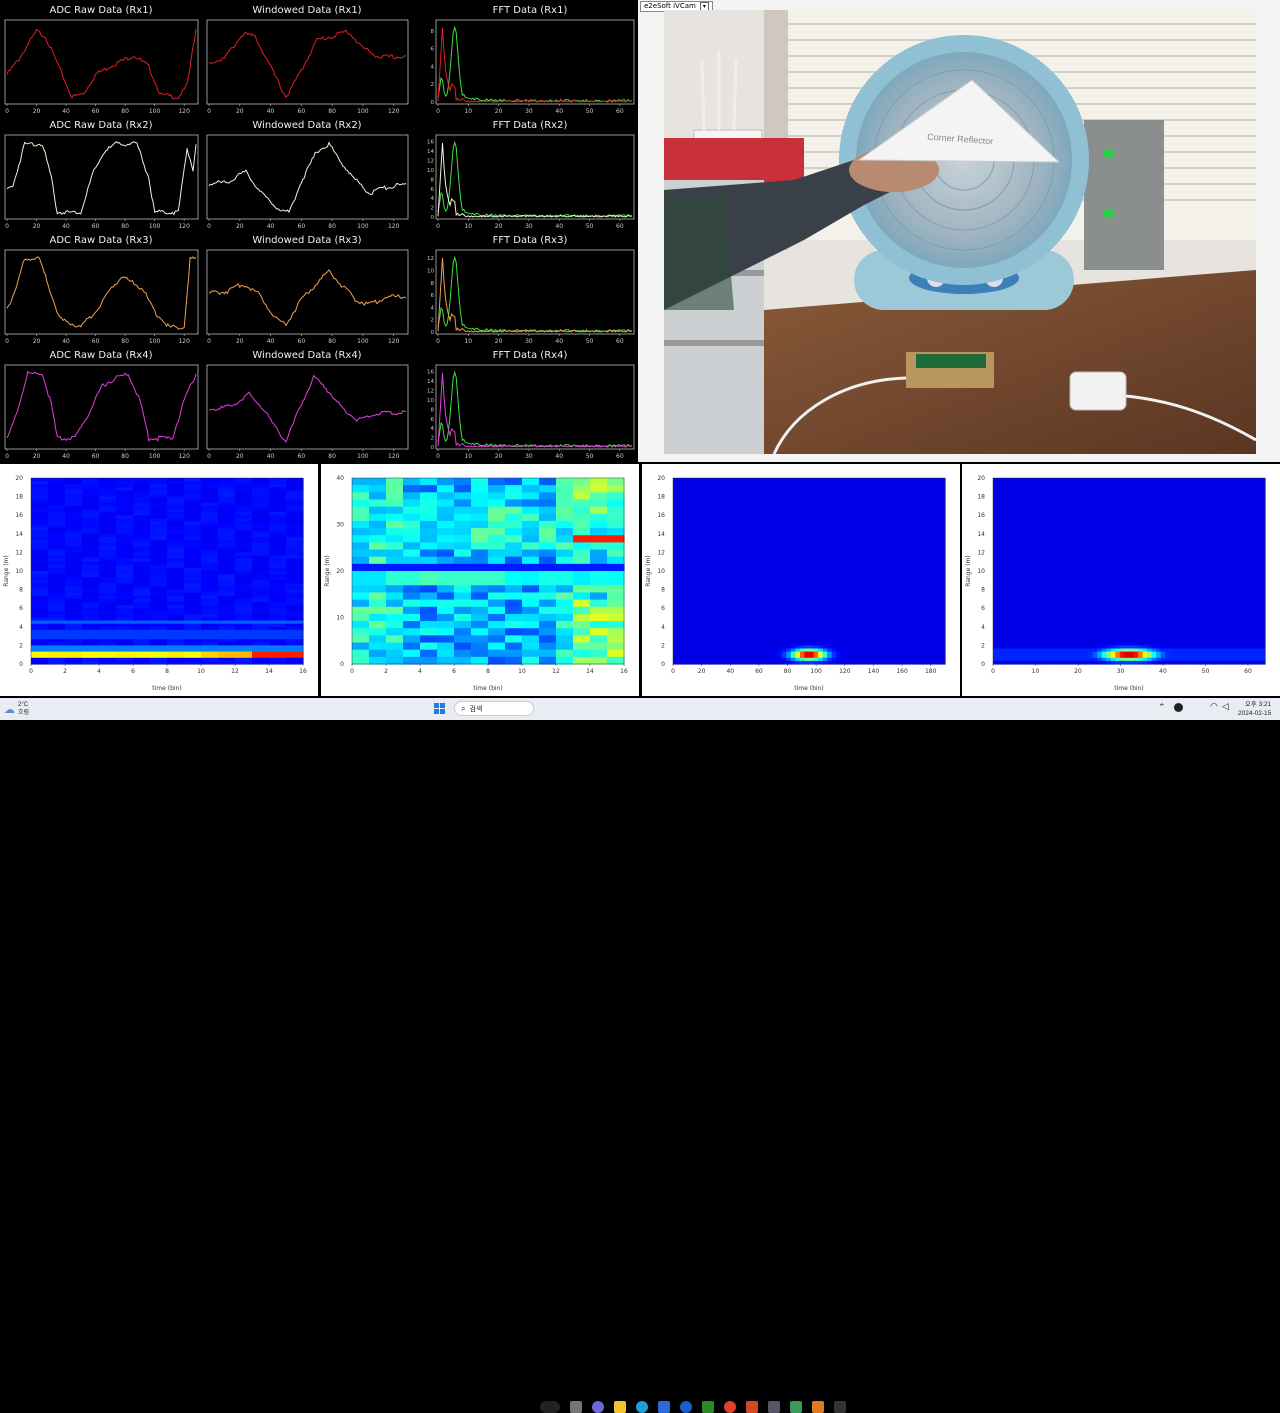 This screenshot has width=1280, height=1413. What do you see at coordinates (37, 111) in the screenshot?
I see `x-tick-label: 20` at bounding box center [37, 111].